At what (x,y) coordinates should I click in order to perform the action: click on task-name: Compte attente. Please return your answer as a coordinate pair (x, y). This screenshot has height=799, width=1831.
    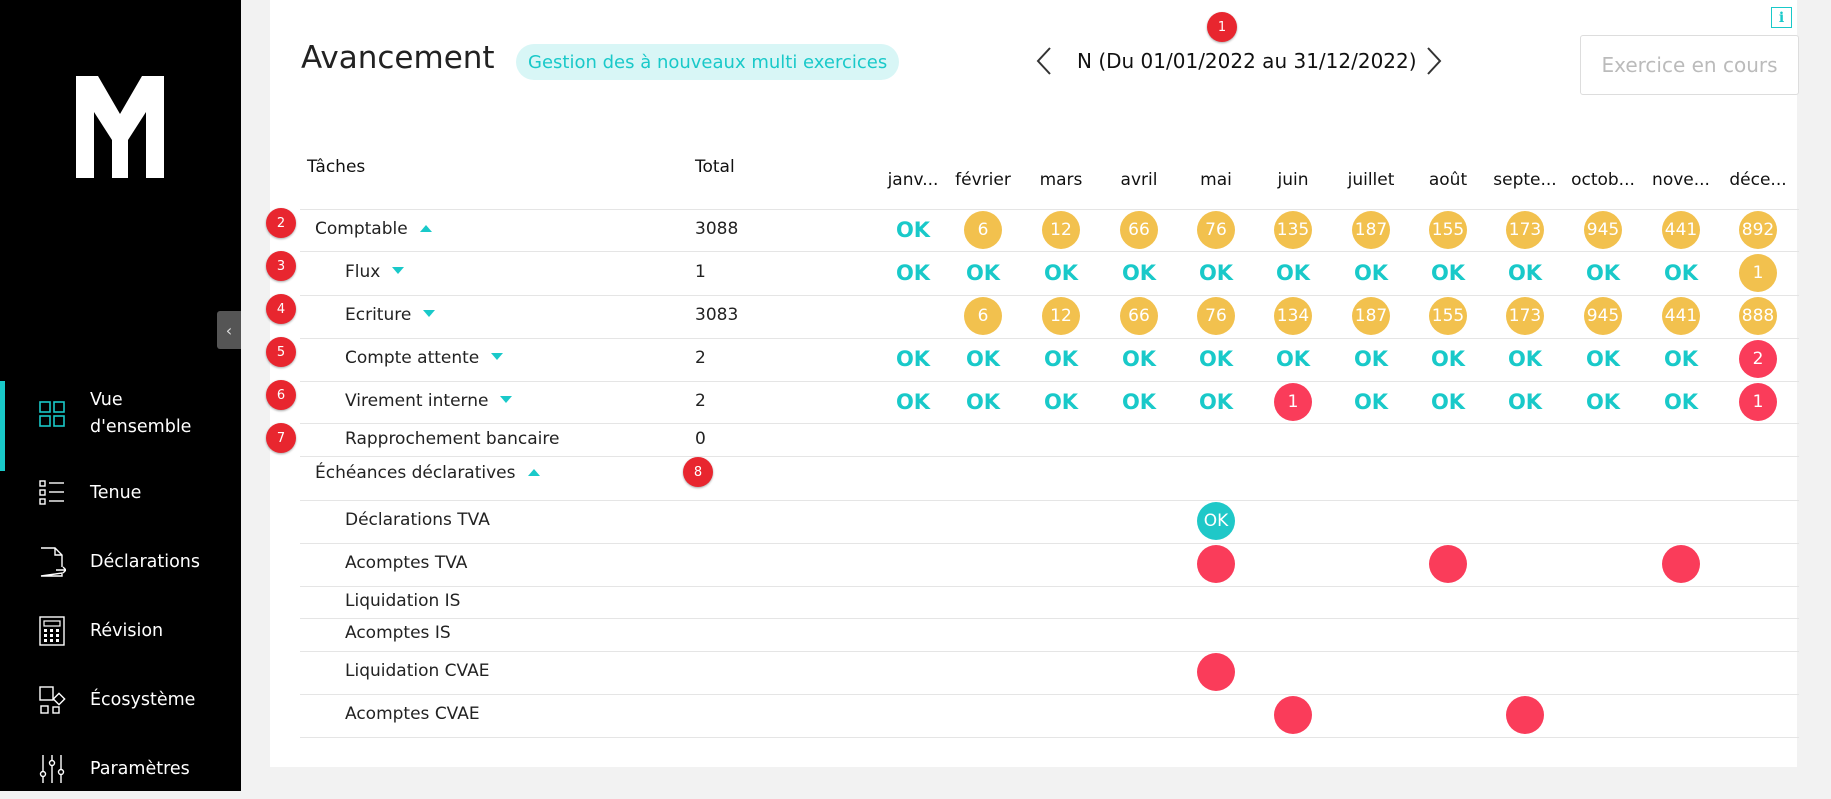
    Looking at the image, I should click on (412, 358).